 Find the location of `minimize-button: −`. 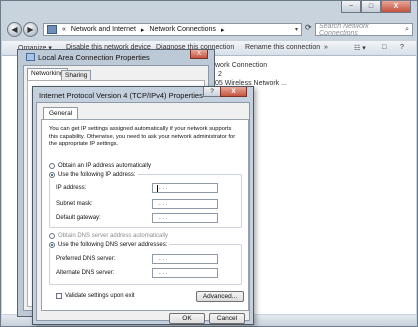

minimize-button: − is located at coordinates (351, 7).